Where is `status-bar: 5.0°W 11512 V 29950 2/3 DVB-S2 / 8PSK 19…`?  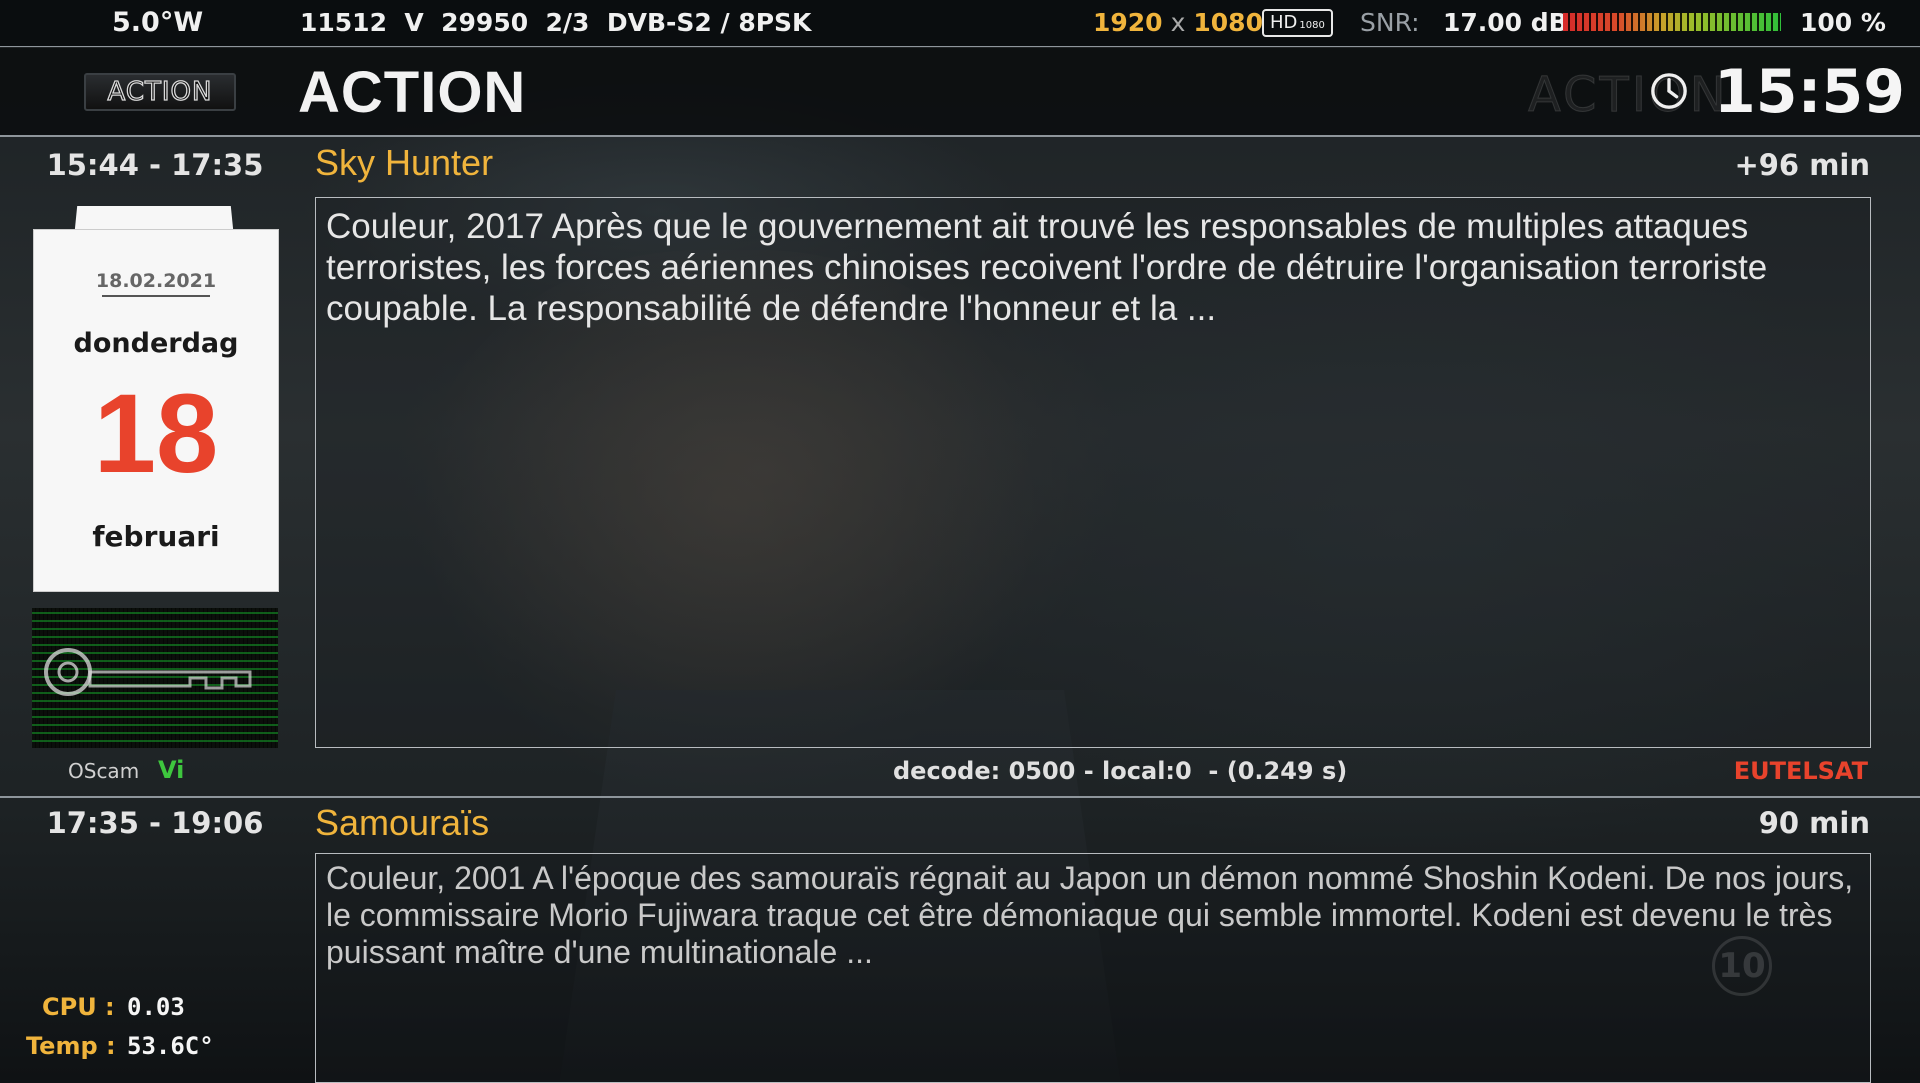 status-bar: 5.0°W 11512 V 29950 2/3 DVB-S2 / 8PSK 19… is located at coordinates (960, 24).